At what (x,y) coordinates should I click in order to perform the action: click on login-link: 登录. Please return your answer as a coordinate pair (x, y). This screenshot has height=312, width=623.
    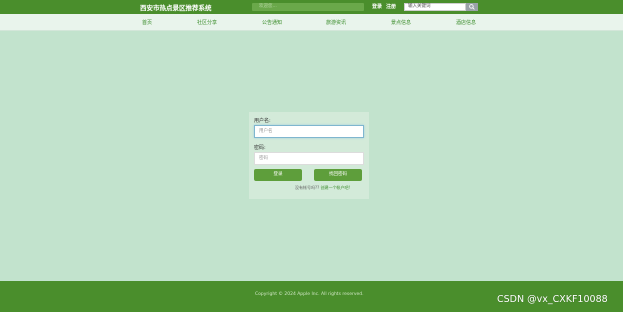
    Looking at the image, I should click on (377, 6).